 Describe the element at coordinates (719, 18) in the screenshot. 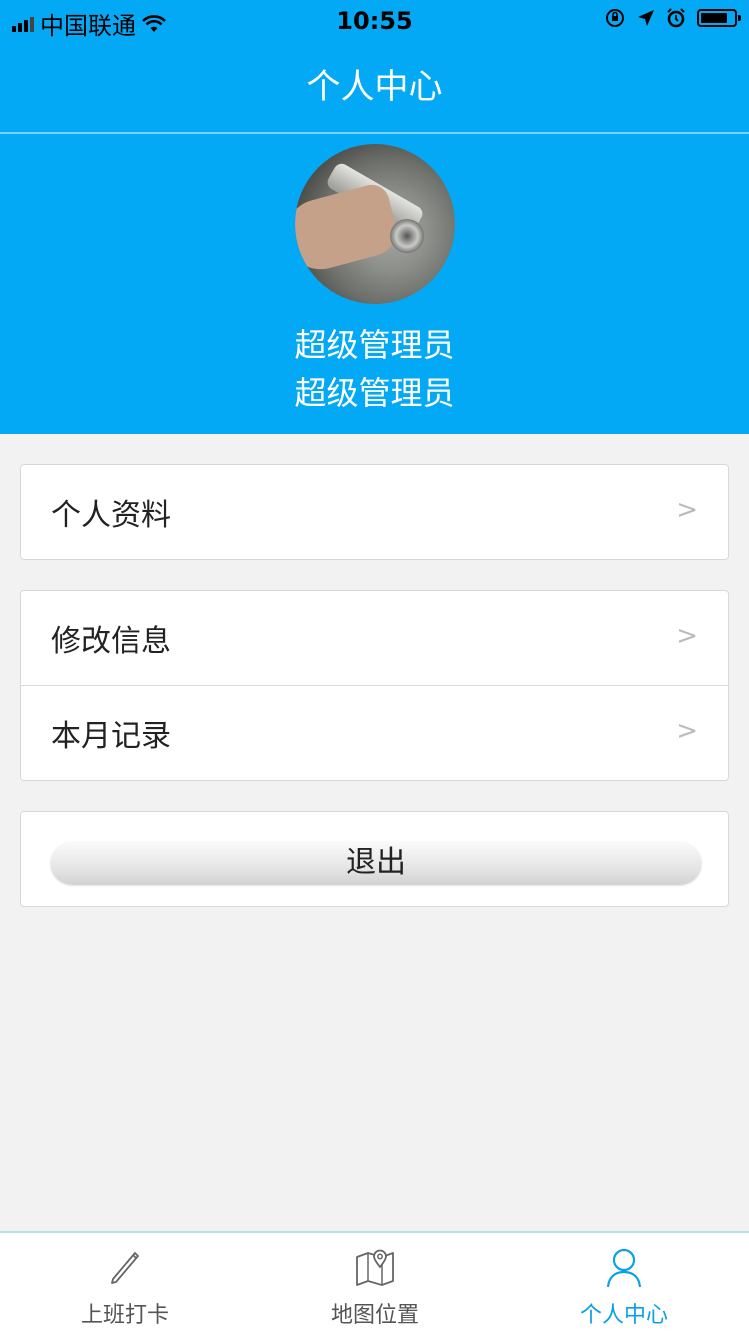

I see `battery-icon` at that location.